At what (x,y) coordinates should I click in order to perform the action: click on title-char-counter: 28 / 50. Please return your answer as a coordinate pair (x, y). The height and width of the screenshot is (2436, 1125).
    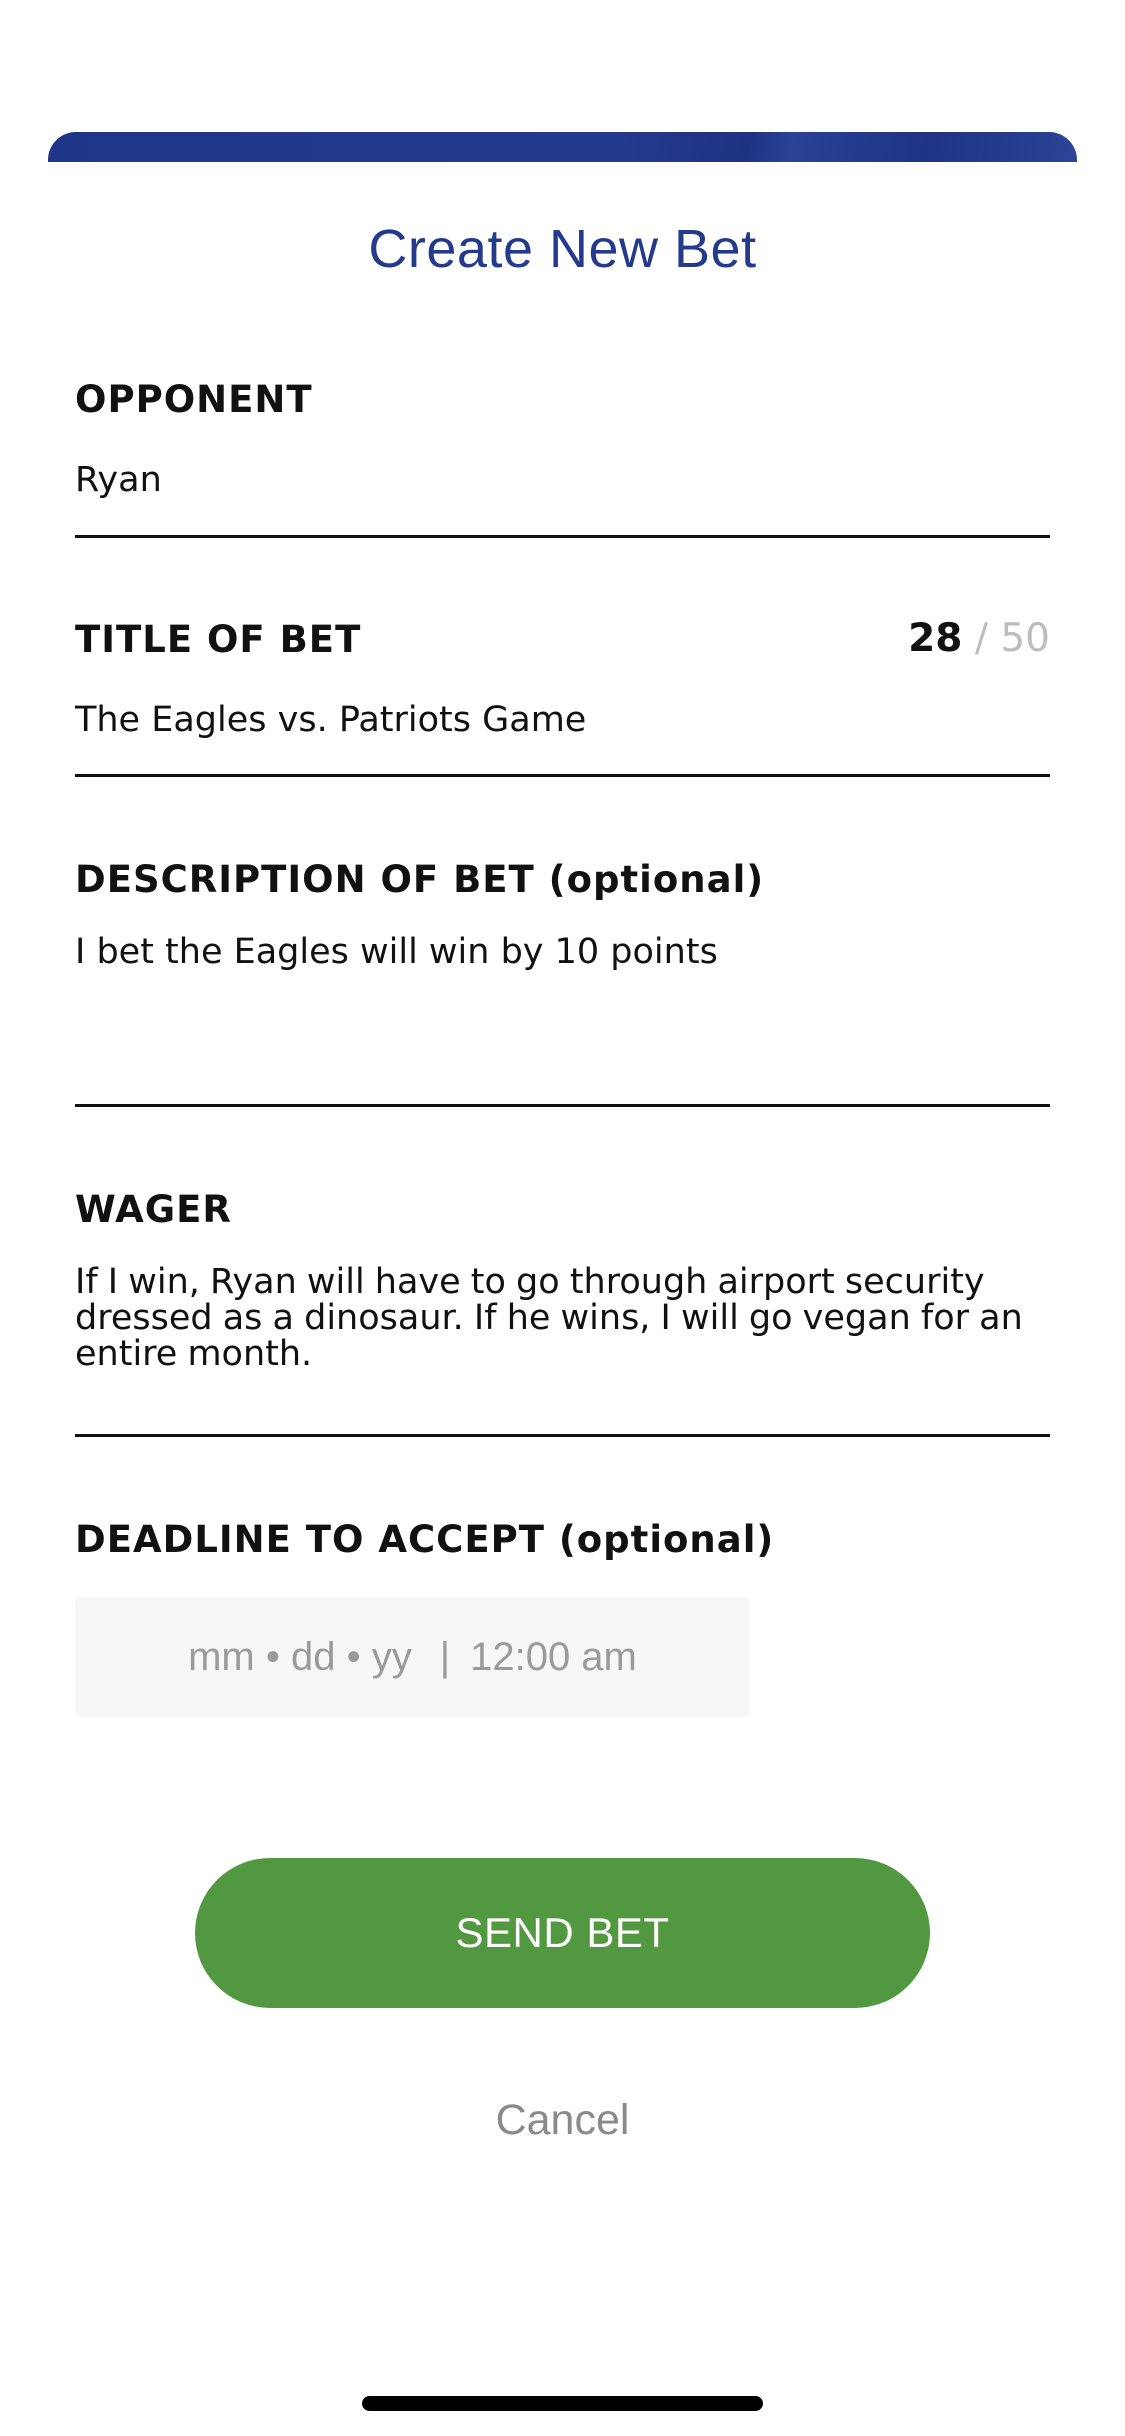
    Looking at the image, I should click on (979, 638).